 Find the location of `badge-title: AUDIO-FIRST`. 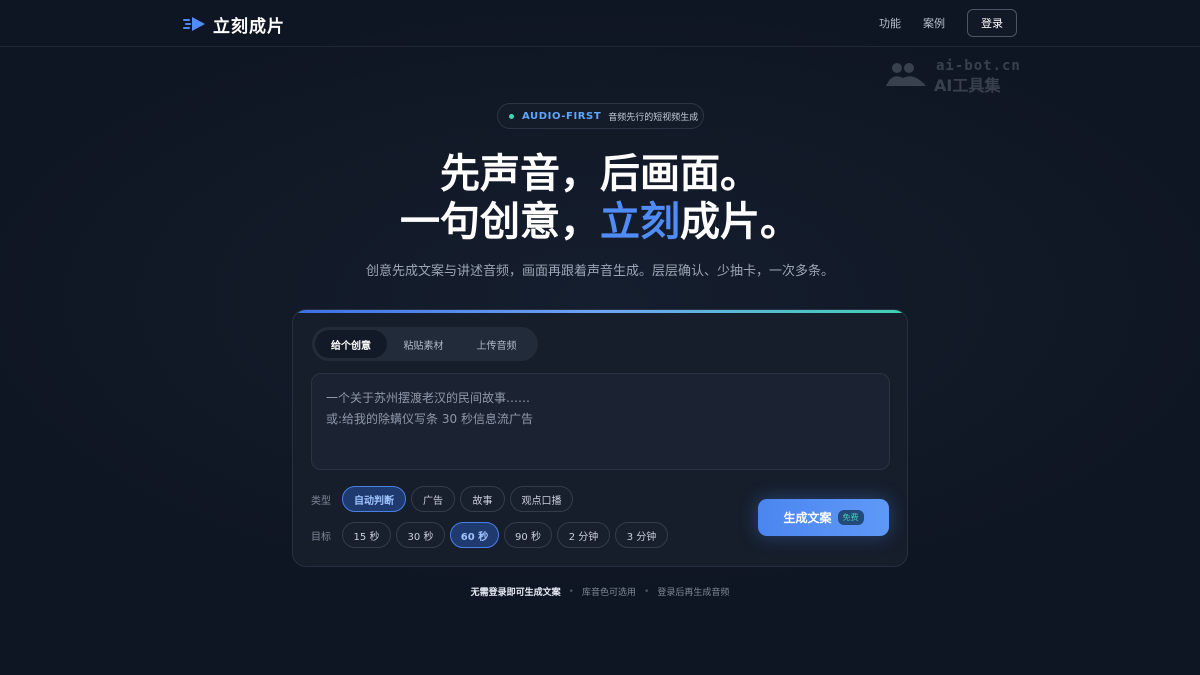

badge-title: AUDIO-FIRST is located at coordinates (562, 116).